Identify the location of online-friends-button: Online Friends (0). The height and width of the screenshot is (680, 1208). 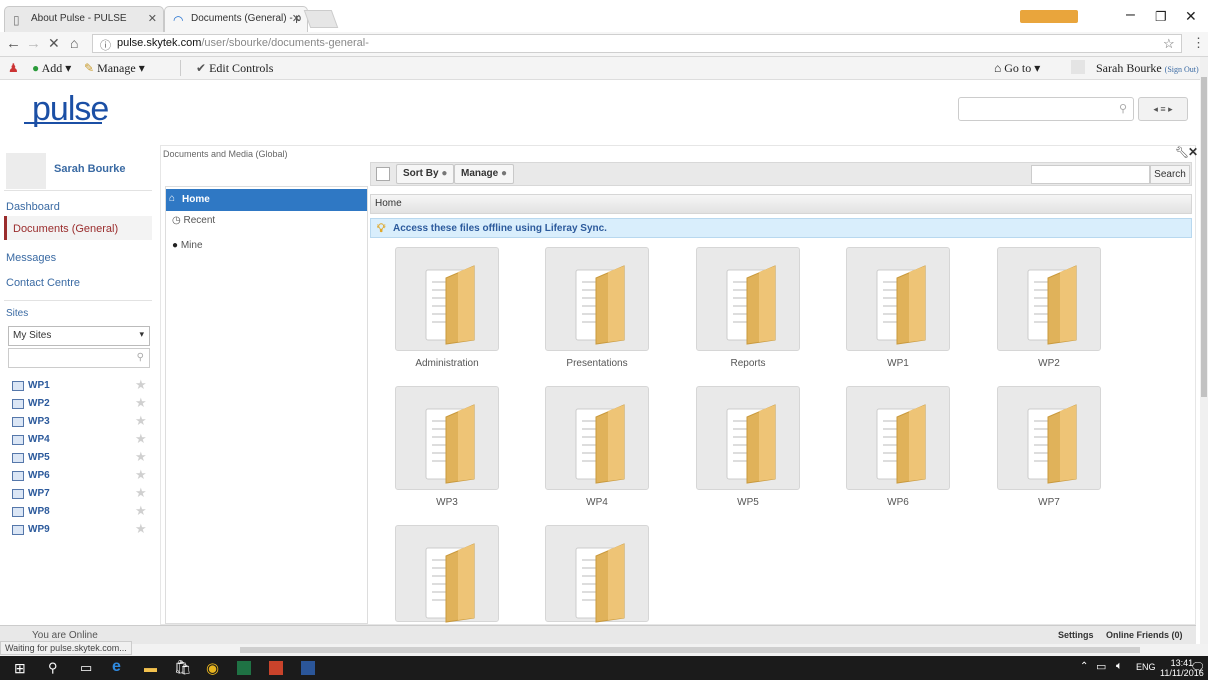
(1144, 635).